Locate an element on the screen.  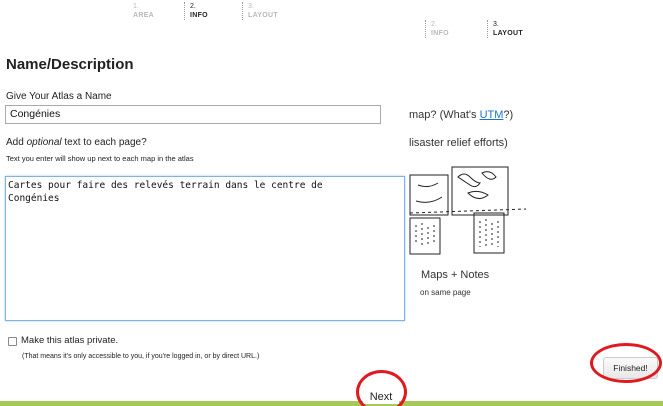
relief-text: lisaster relief efforts) is located at coordinates (458, 143).